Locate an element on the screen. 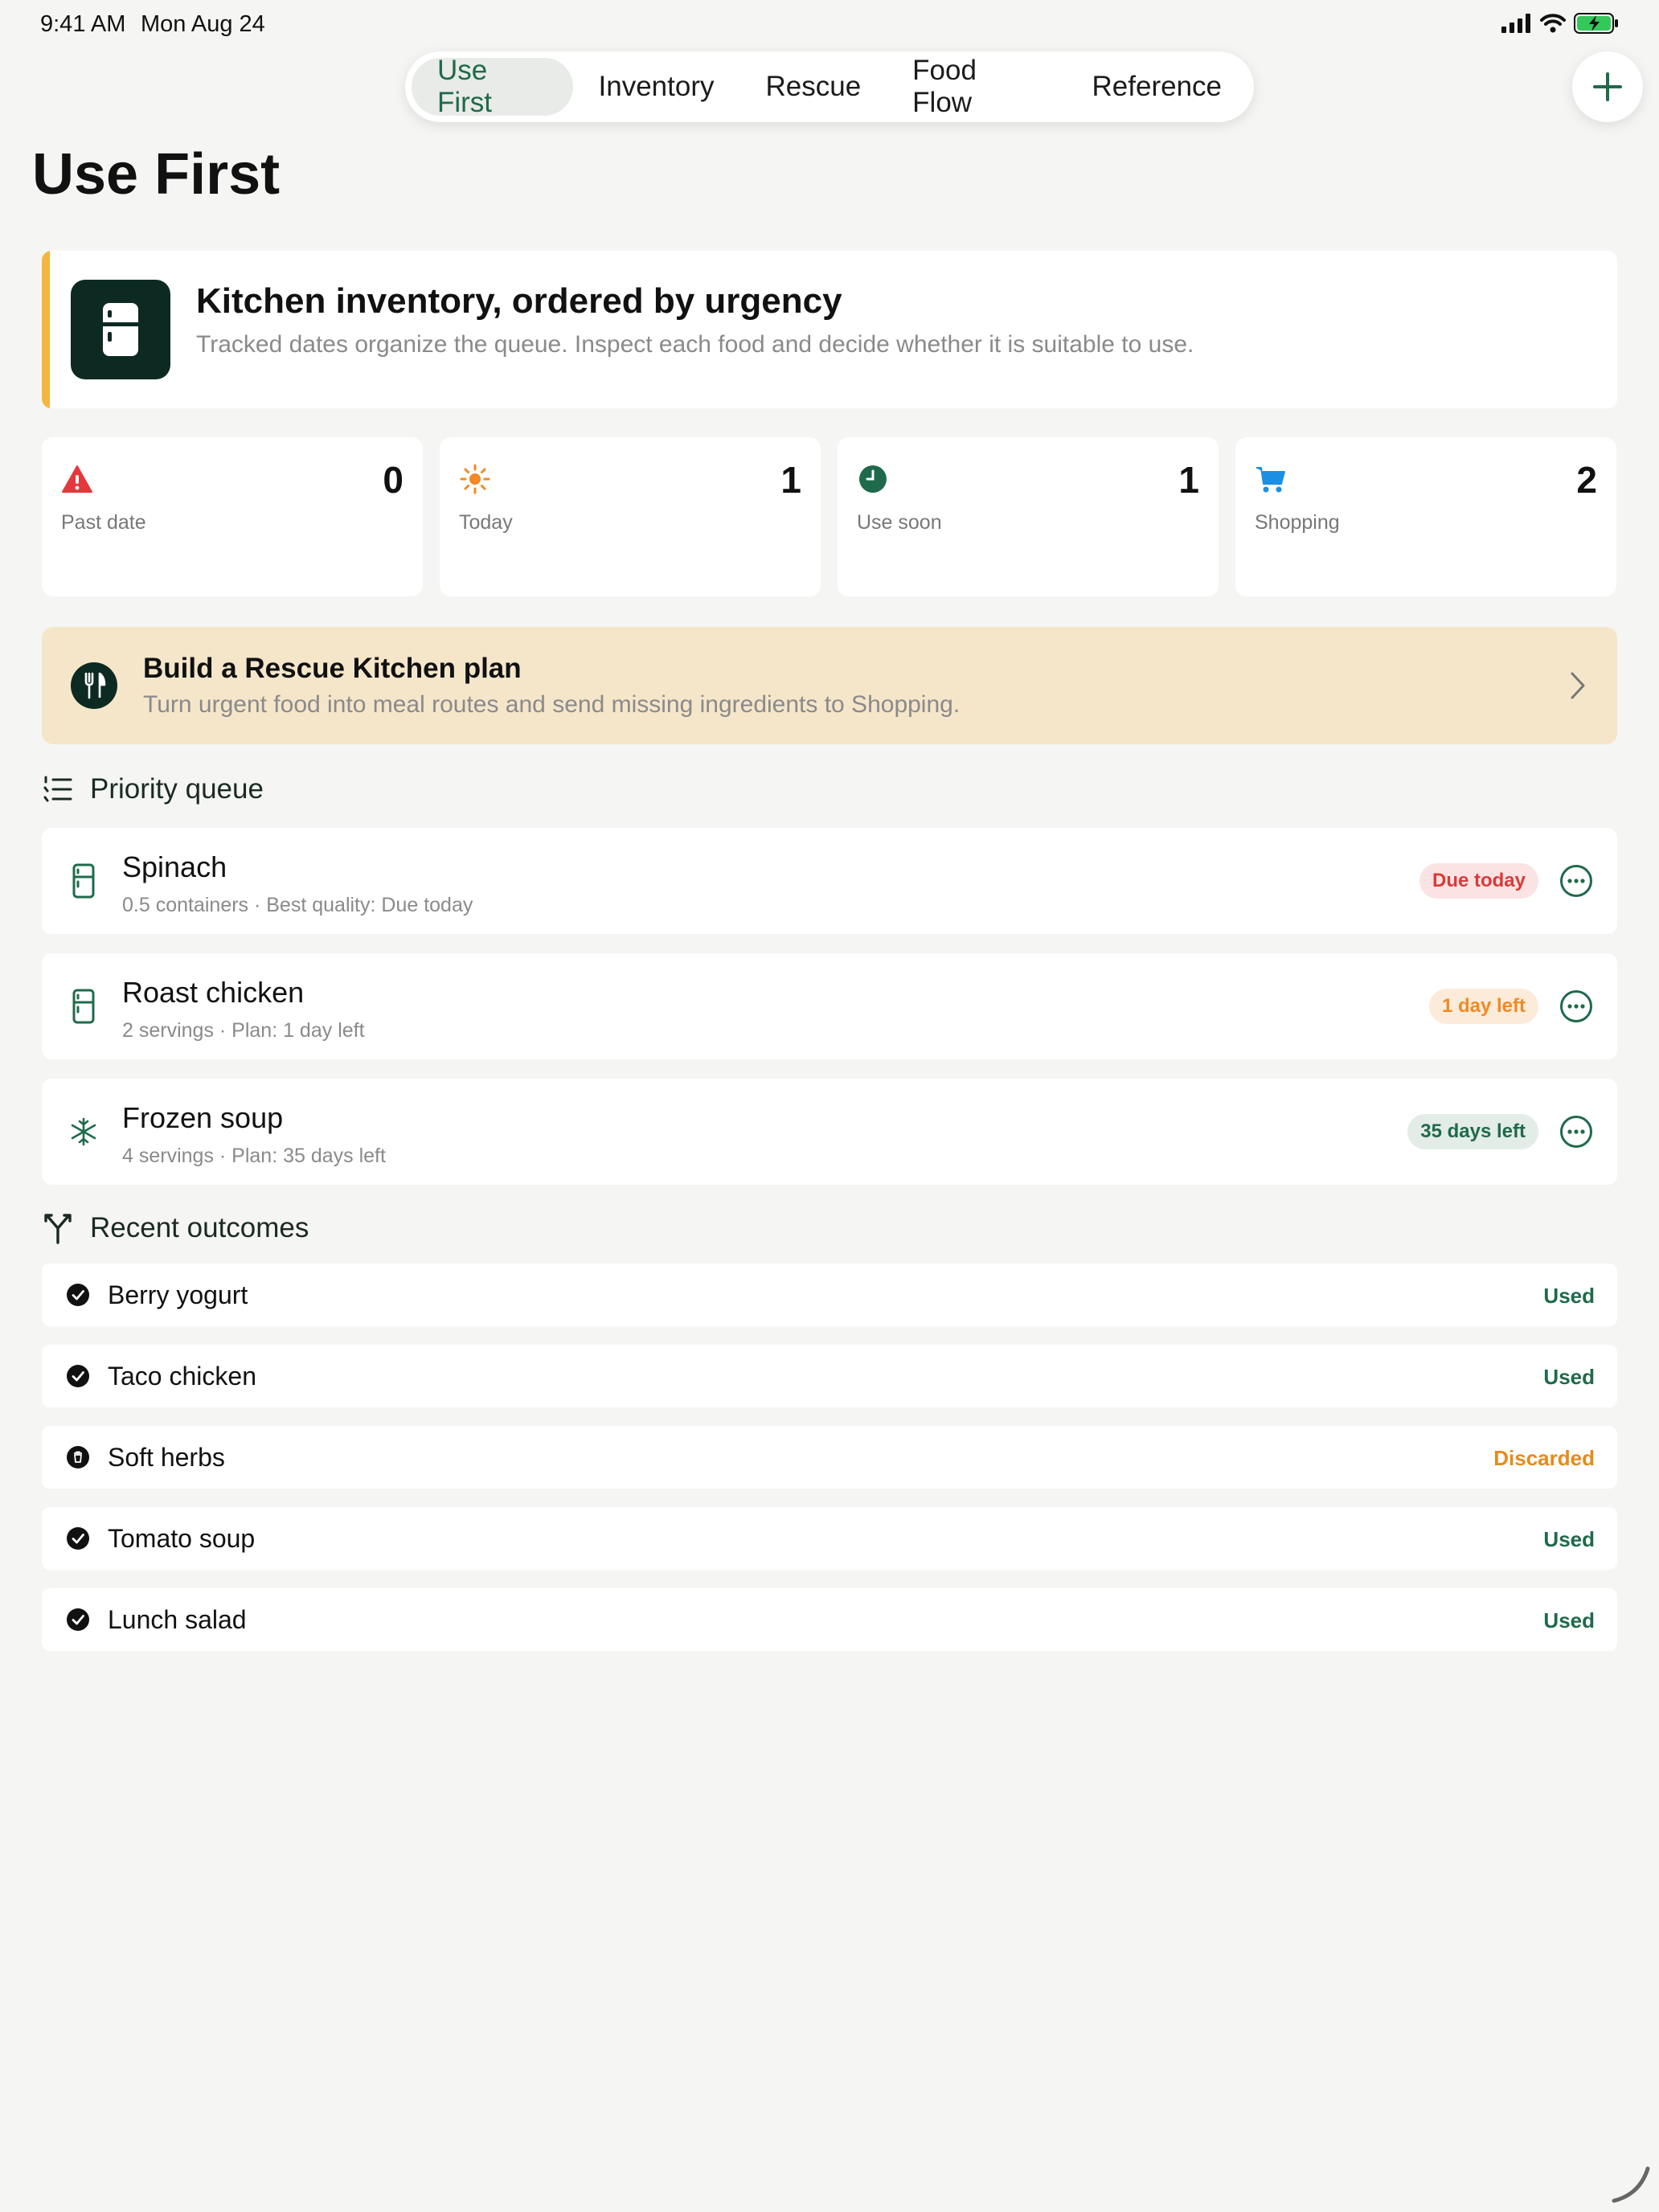  stat-card-use-soon: 1 Use soon is located at coordinates (1028, 516).